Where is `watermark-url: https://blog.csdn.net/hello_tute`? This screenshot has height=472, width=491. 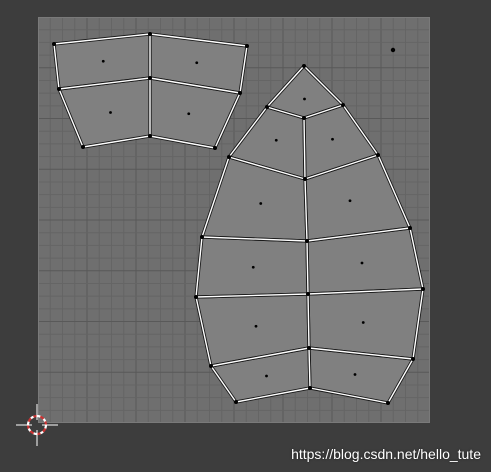
watermark-url: https://blog.csdn.net/hello_tute is located at coordinates (386, 454).